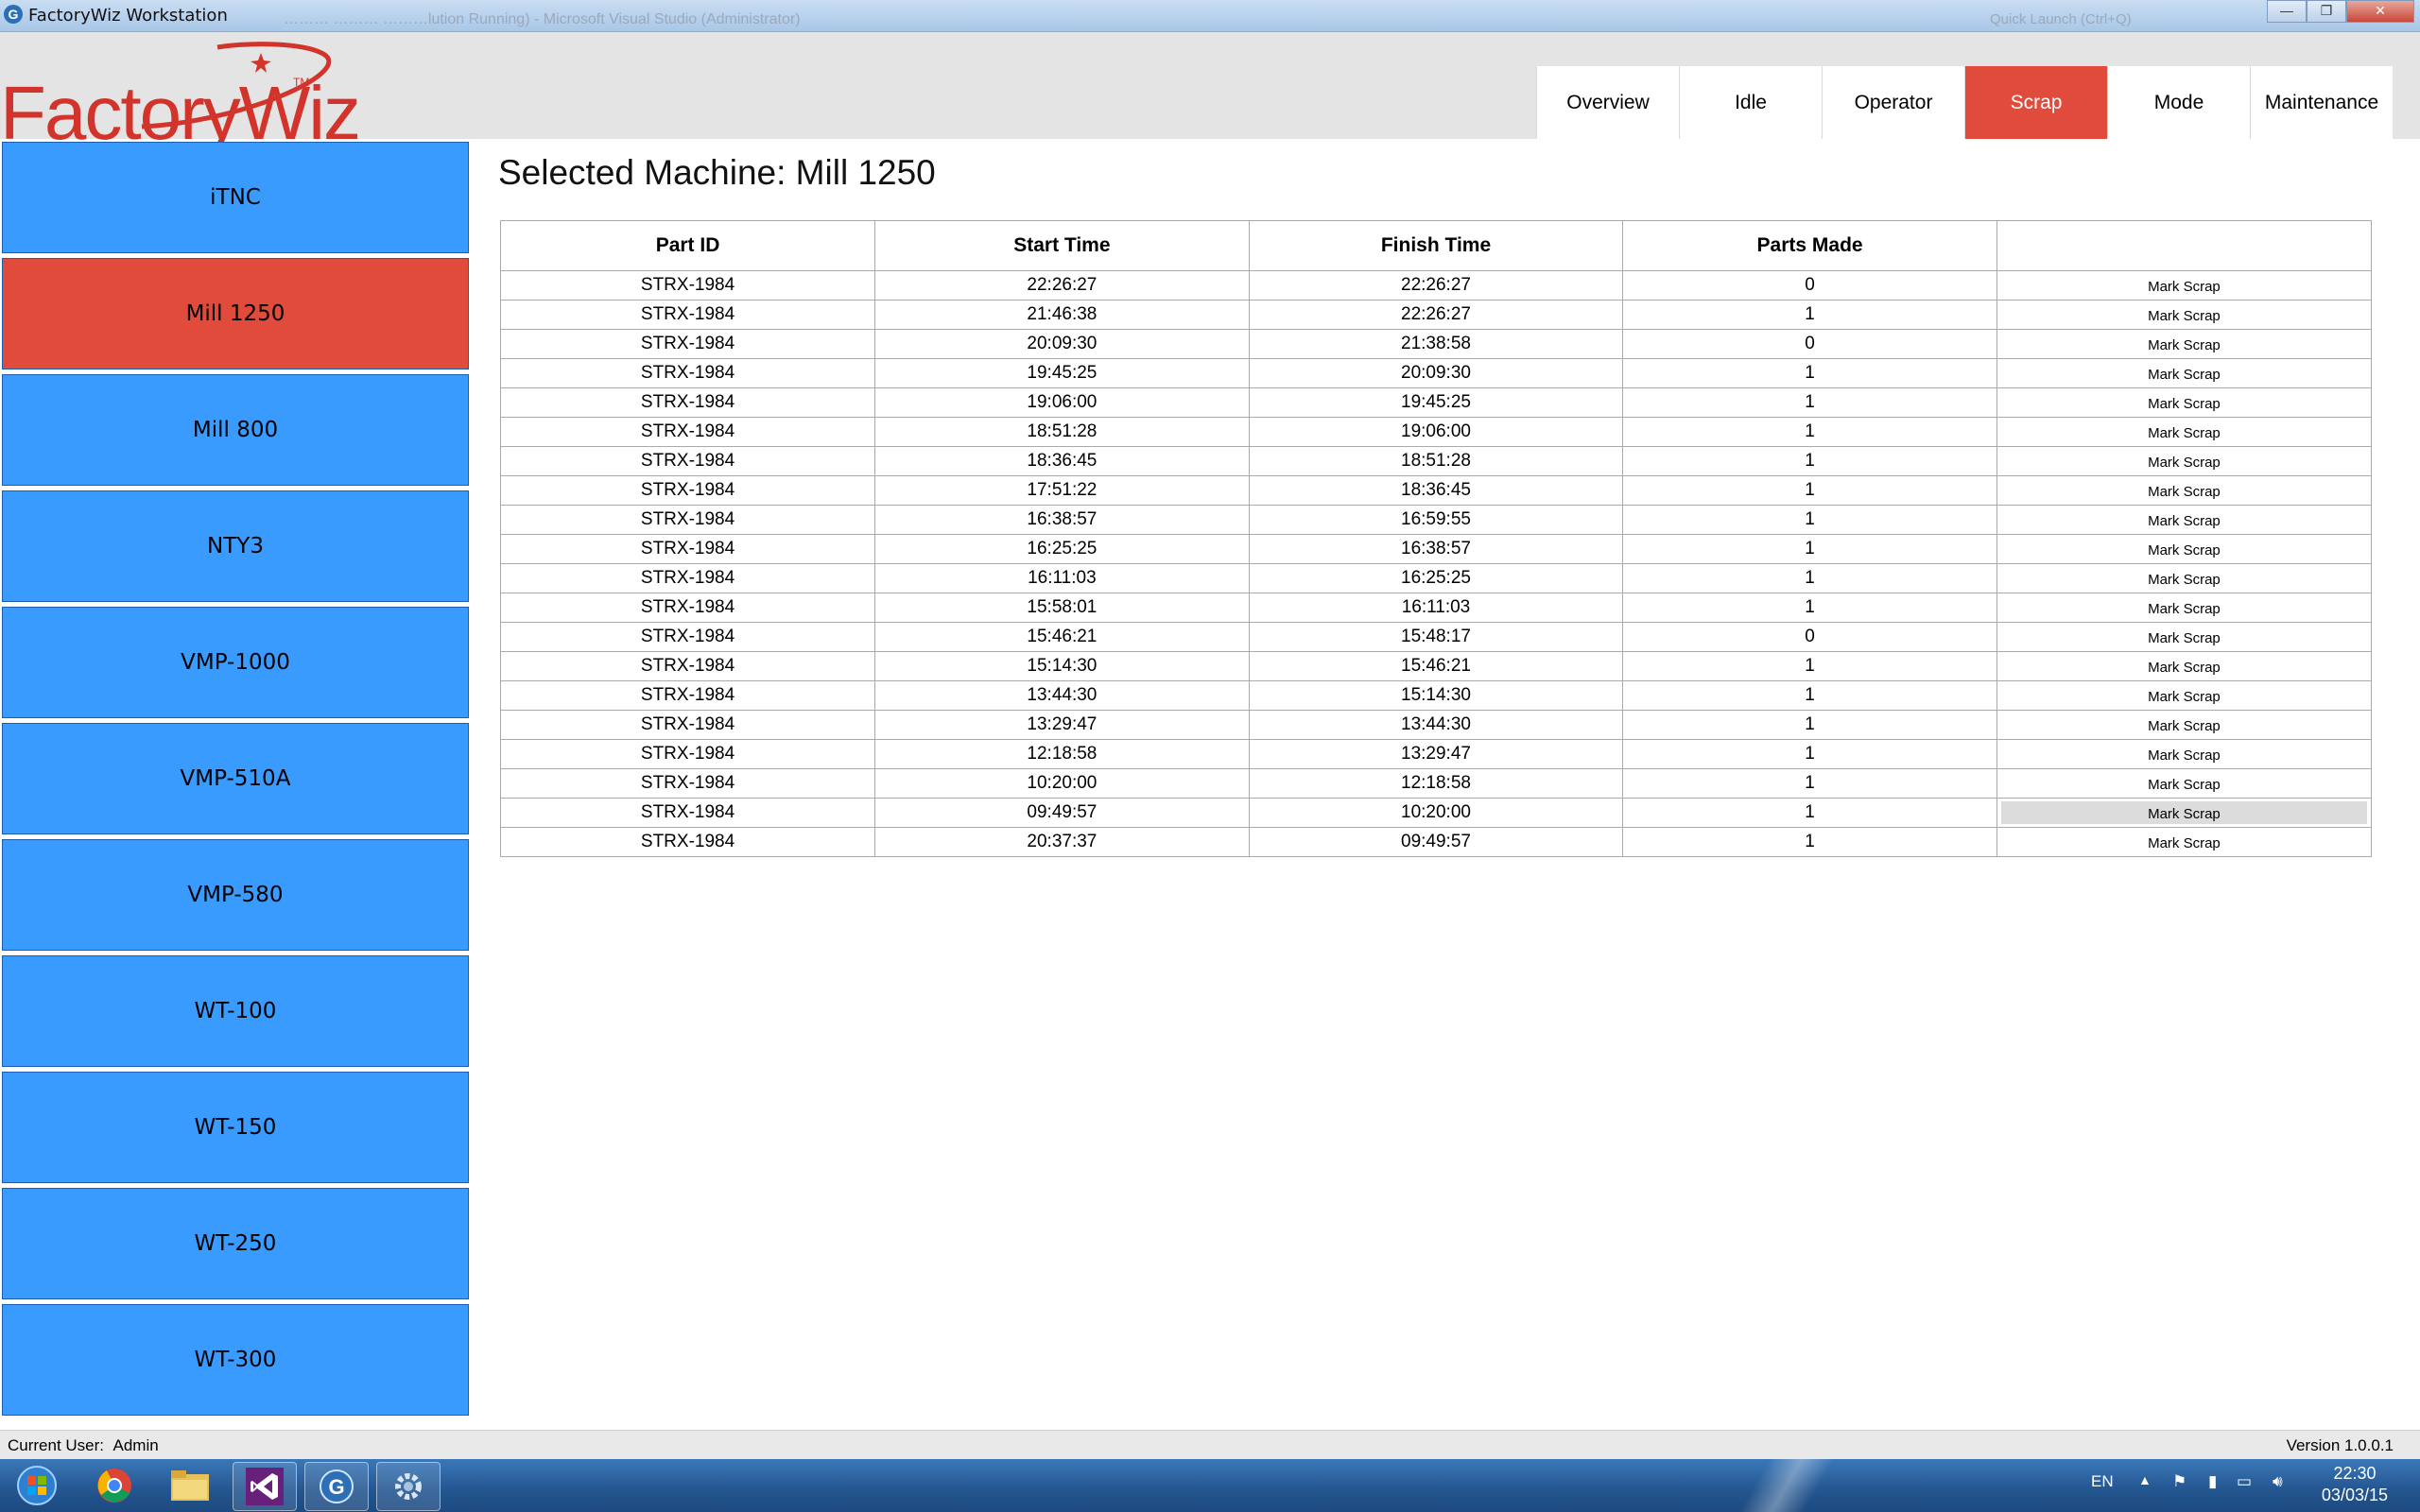 This screenshot has height=1512, width=2420. Describe the element at coordinates (2178, 102) in the screenshot. I see `tab-mode: Mode` at that location.